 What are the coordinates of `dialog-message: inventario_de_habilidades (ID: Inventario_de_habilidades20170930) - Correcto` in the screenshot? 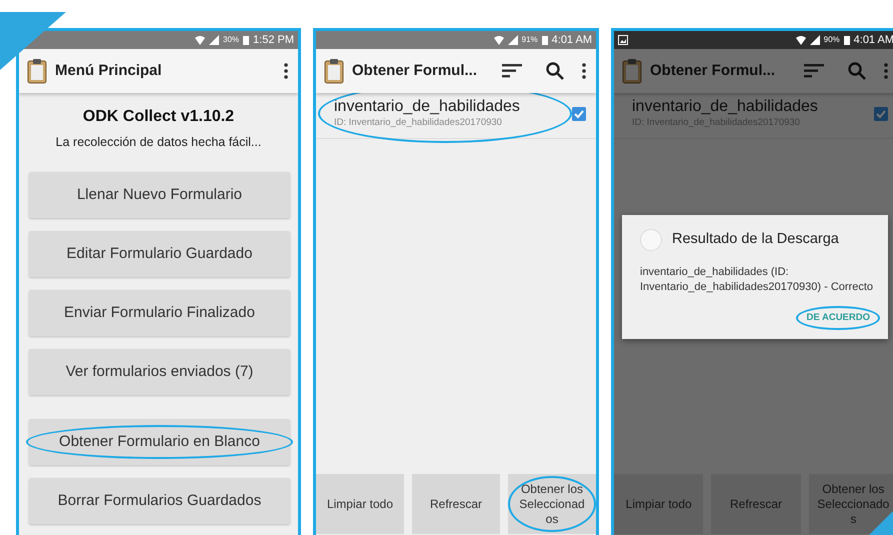 It's located at (757, 280).